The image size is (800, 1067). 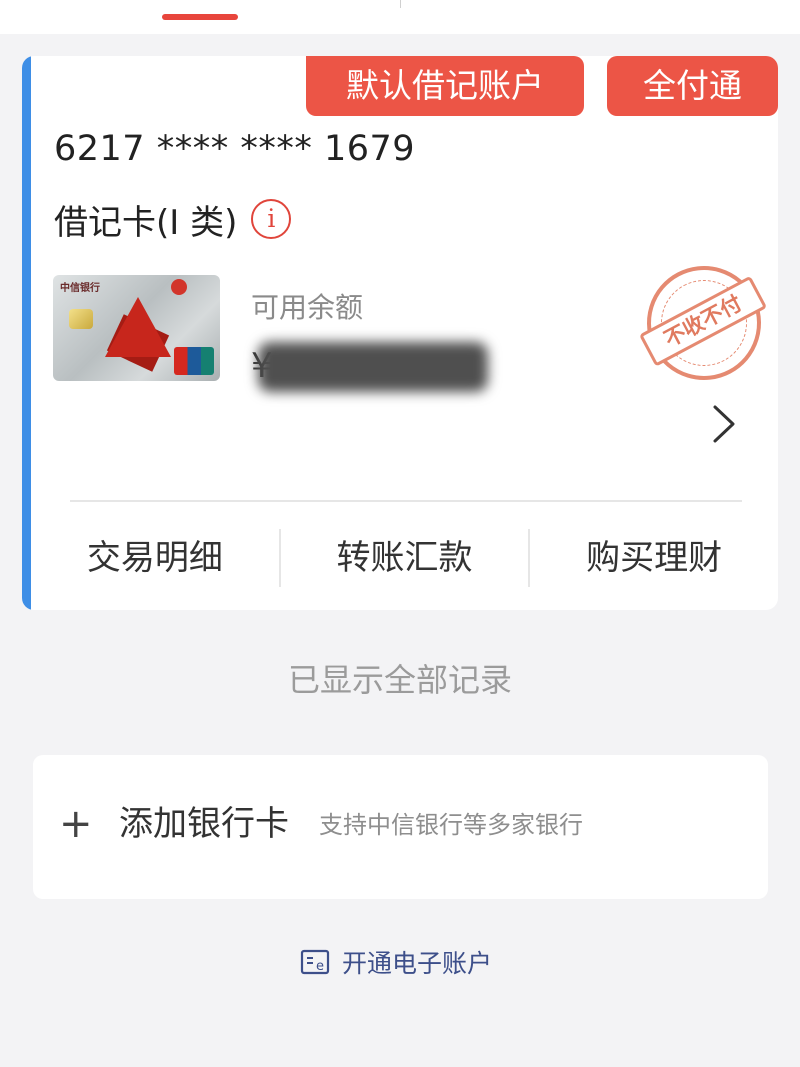 What do you see at coordinates (194, 361) in the screenshot?
I see `unionpay-logo-icon` at bounding box center [194, 361].